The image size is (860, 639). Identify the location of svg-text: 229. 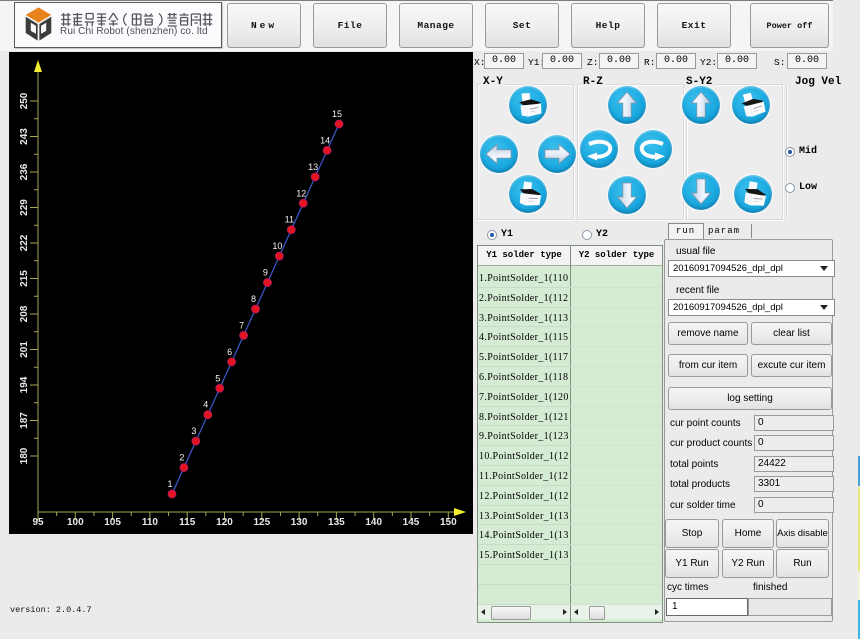
(24, 207).